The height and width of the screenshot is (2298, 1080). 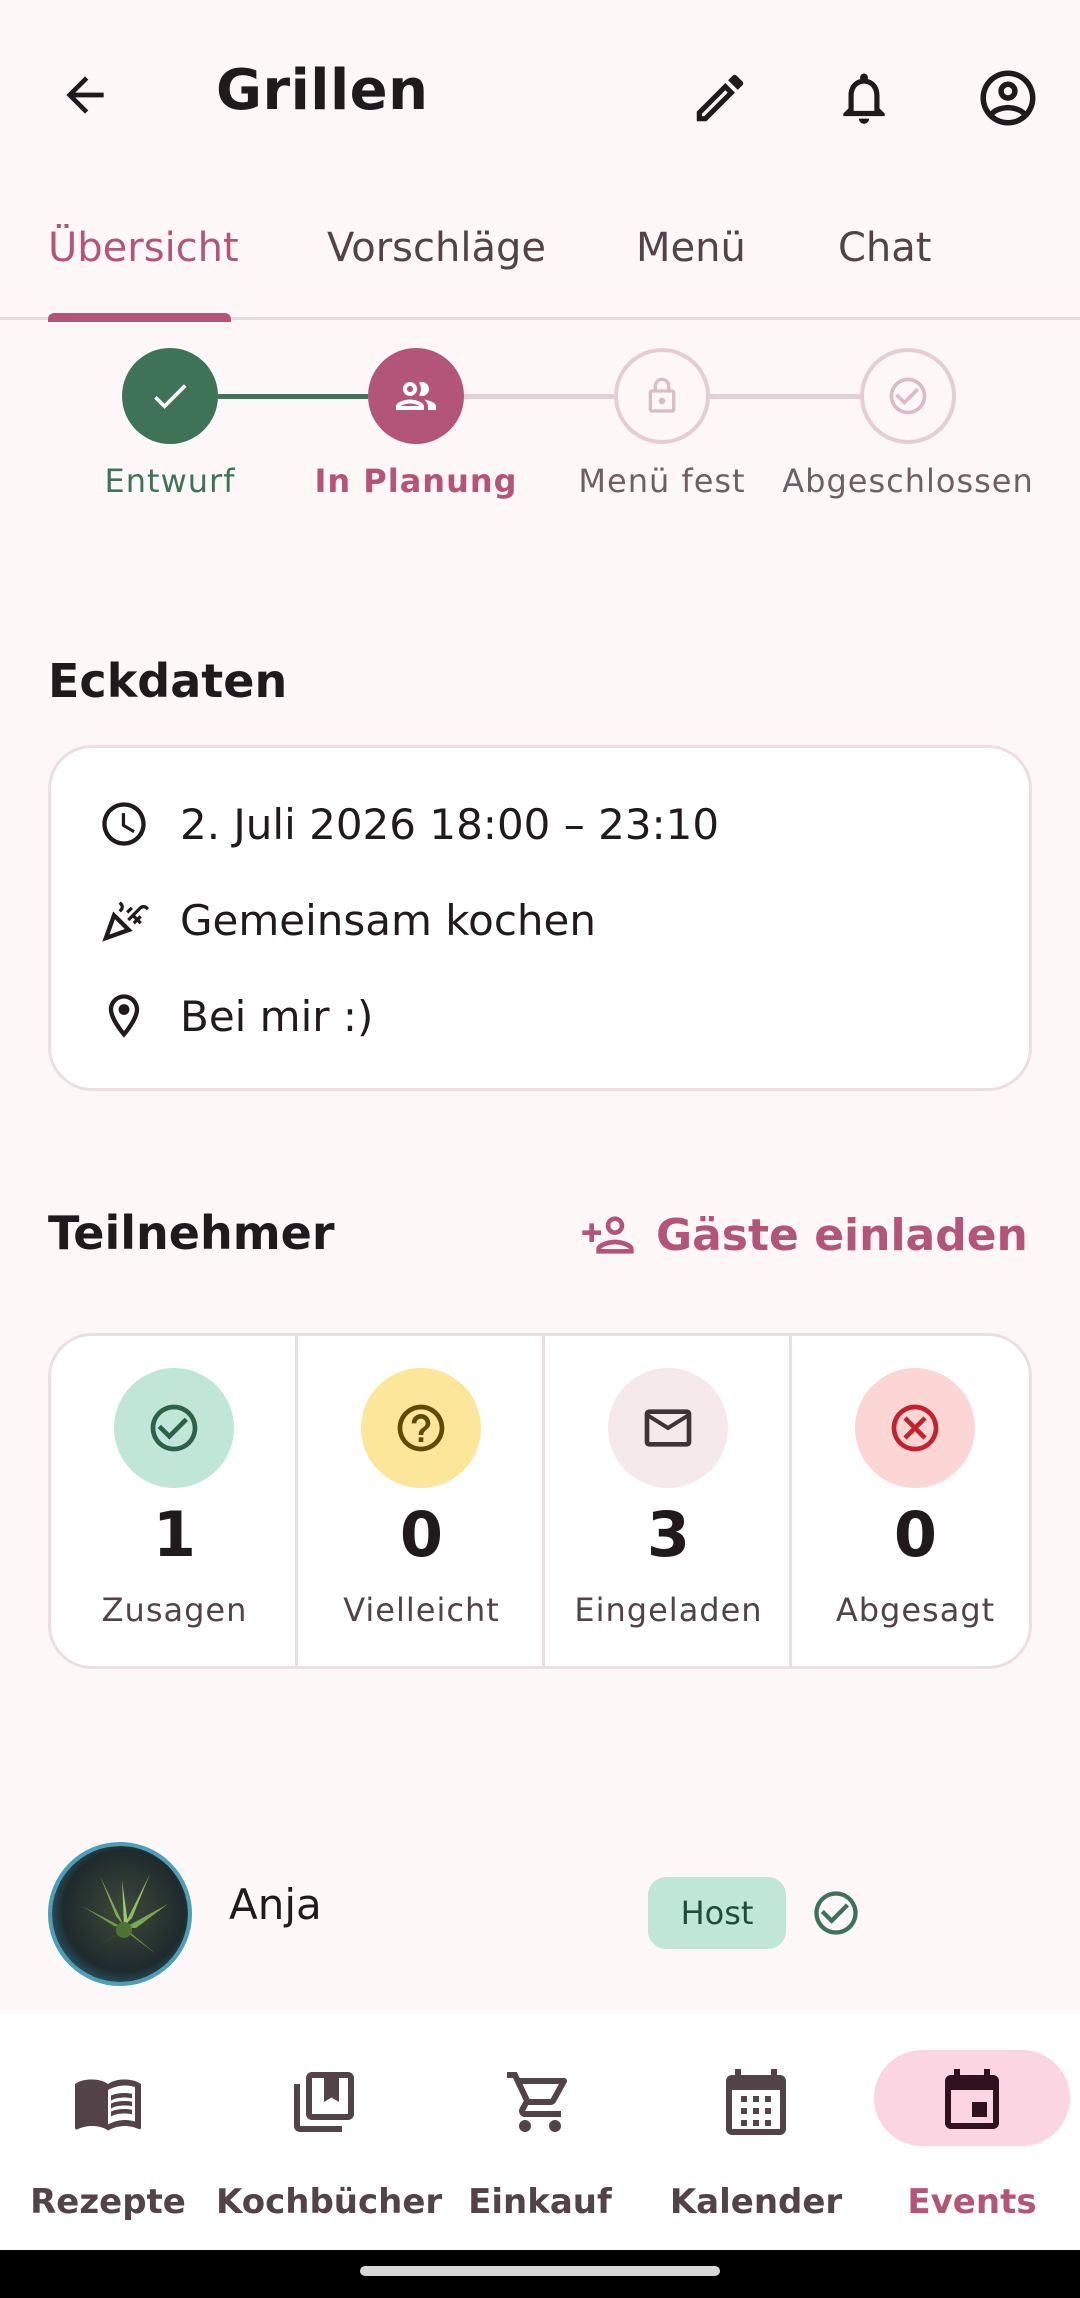 I want to click on nav-rezepte: Rezepte, so click(x=108, y=2130).